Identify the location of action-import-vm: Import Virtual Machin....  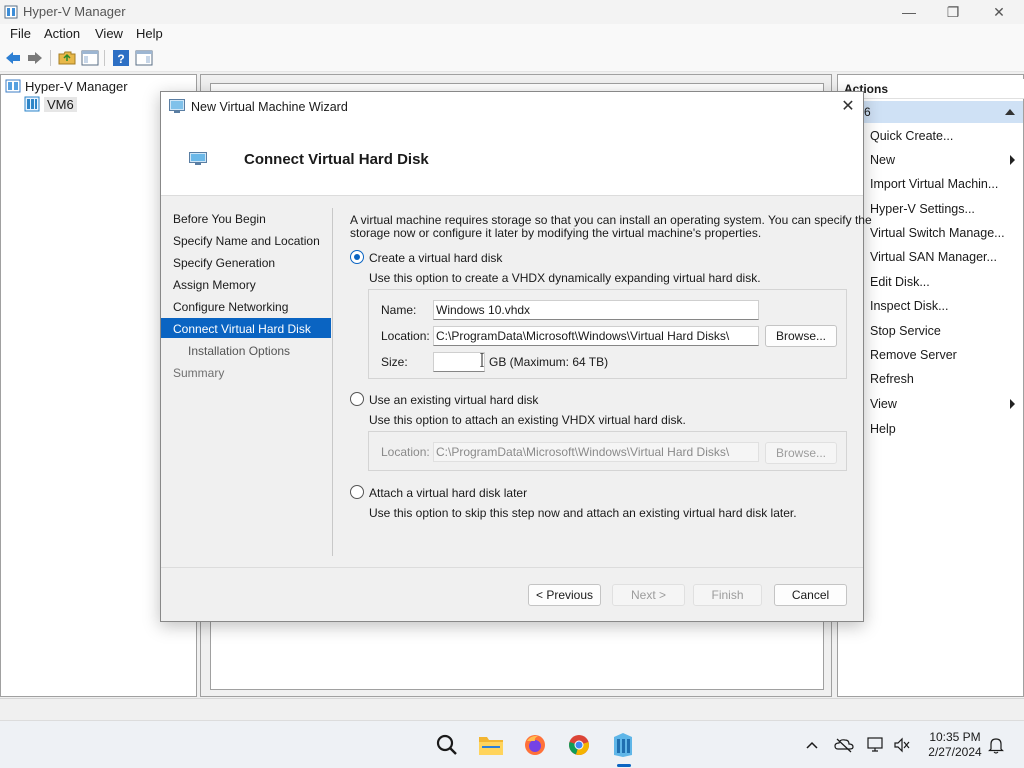
(934, 184).